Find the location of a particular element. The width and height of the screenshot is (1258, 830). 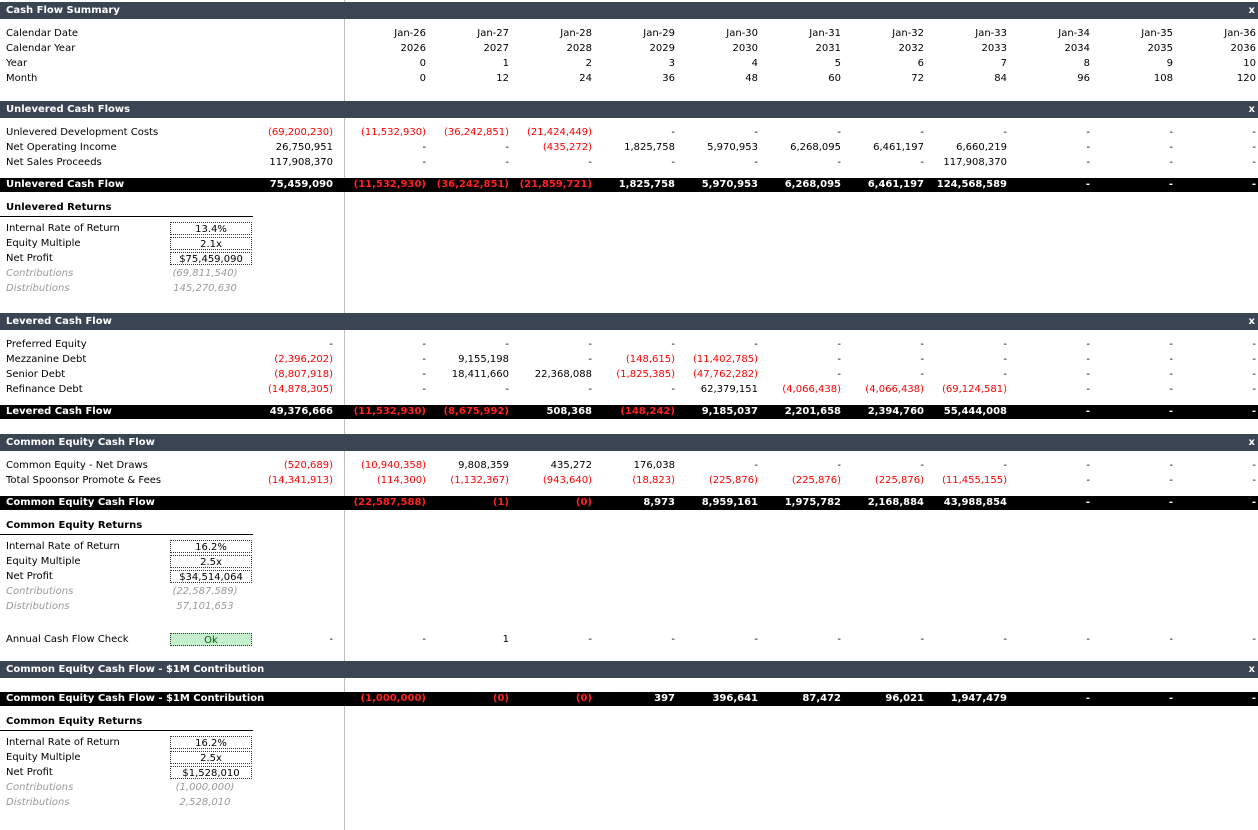

levered-row-label: Preferred Equity is located at coordinates (46, 344).